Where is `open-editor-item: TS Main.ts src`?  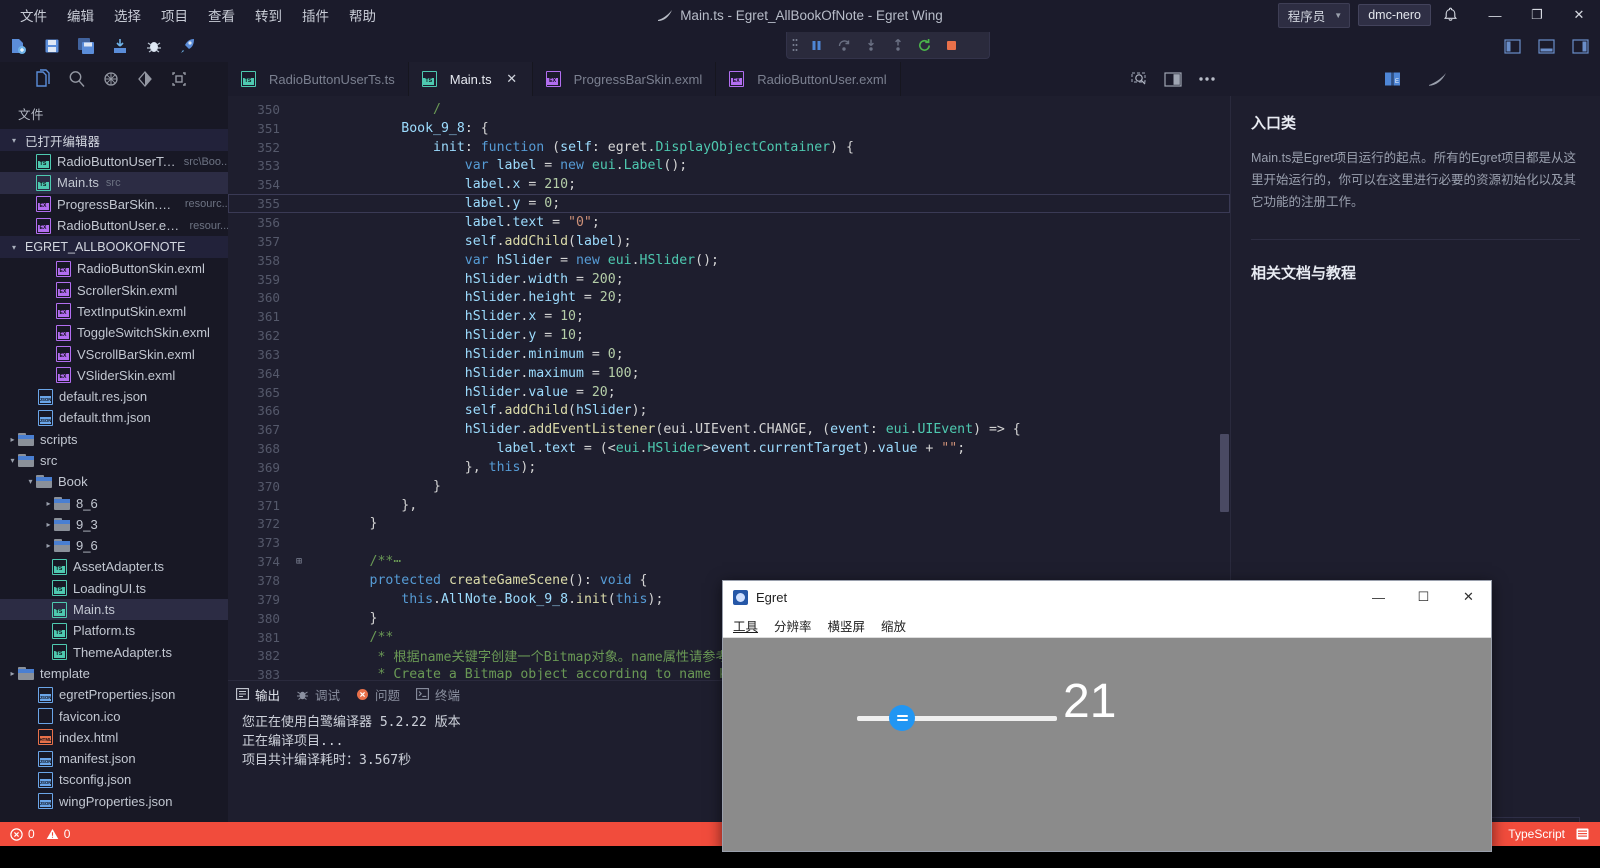 open-editor-item: TS Main.ts src is located at coordinates (114, 183).